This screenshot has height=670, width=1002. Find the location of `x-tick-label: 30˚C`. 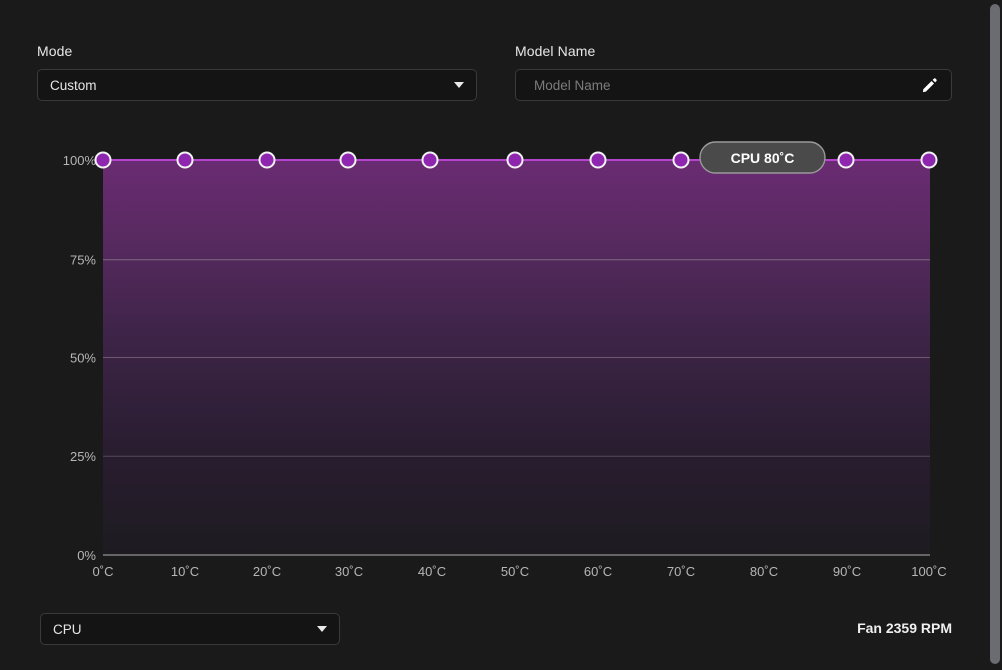

x-tick-label: 30˚C is located at coordinates (349, 571).